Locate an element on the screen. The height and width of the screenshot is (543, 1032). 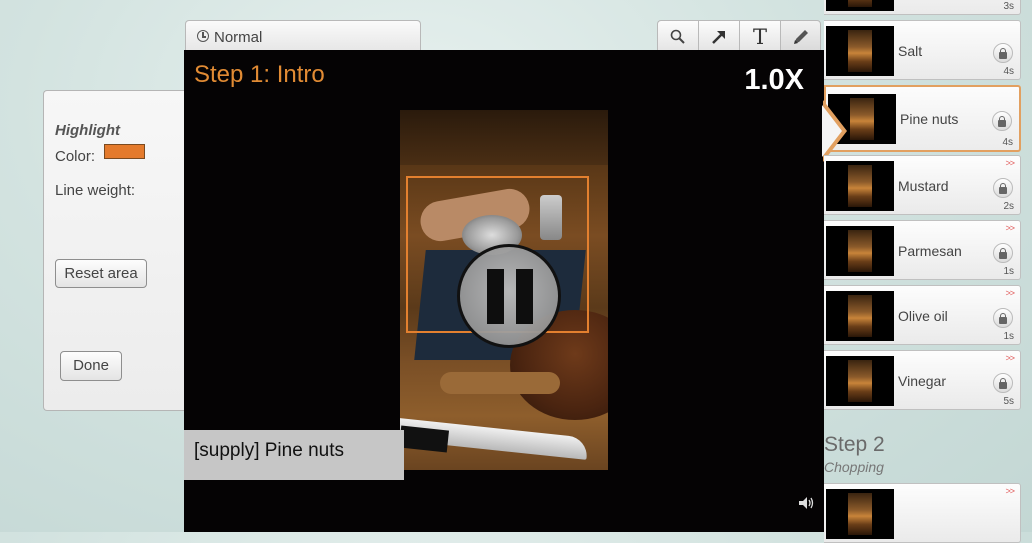
step-name: Salt is located at coordinates (910, 51).